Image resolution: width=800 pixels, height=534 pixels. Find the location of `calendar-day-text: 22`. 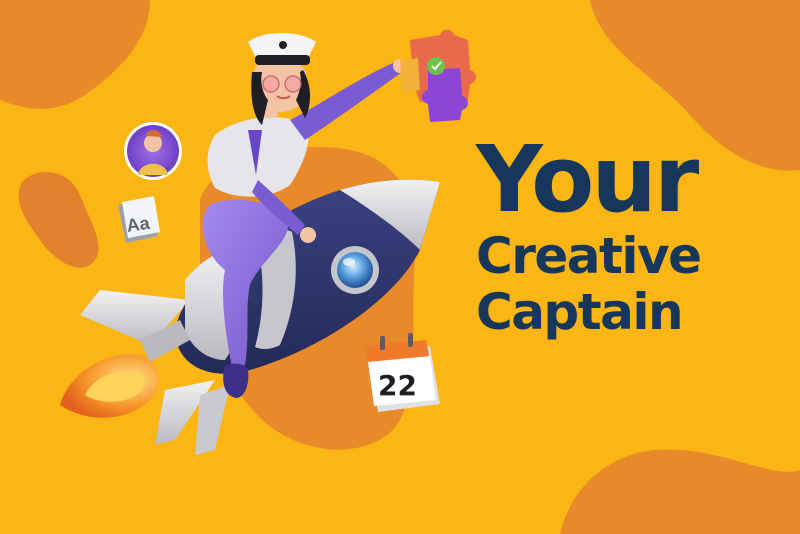

calendar-day-text: 22 is located at coordinates (397, 385).